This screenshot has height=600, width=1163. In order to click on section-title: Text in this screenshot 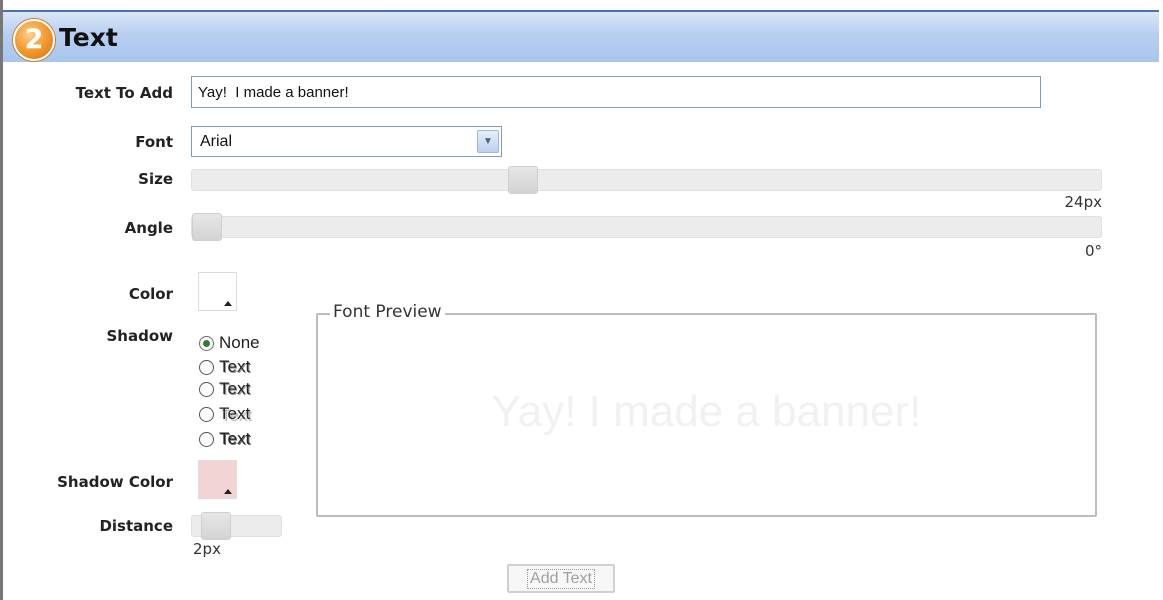, I will do `click(88, 37)`.